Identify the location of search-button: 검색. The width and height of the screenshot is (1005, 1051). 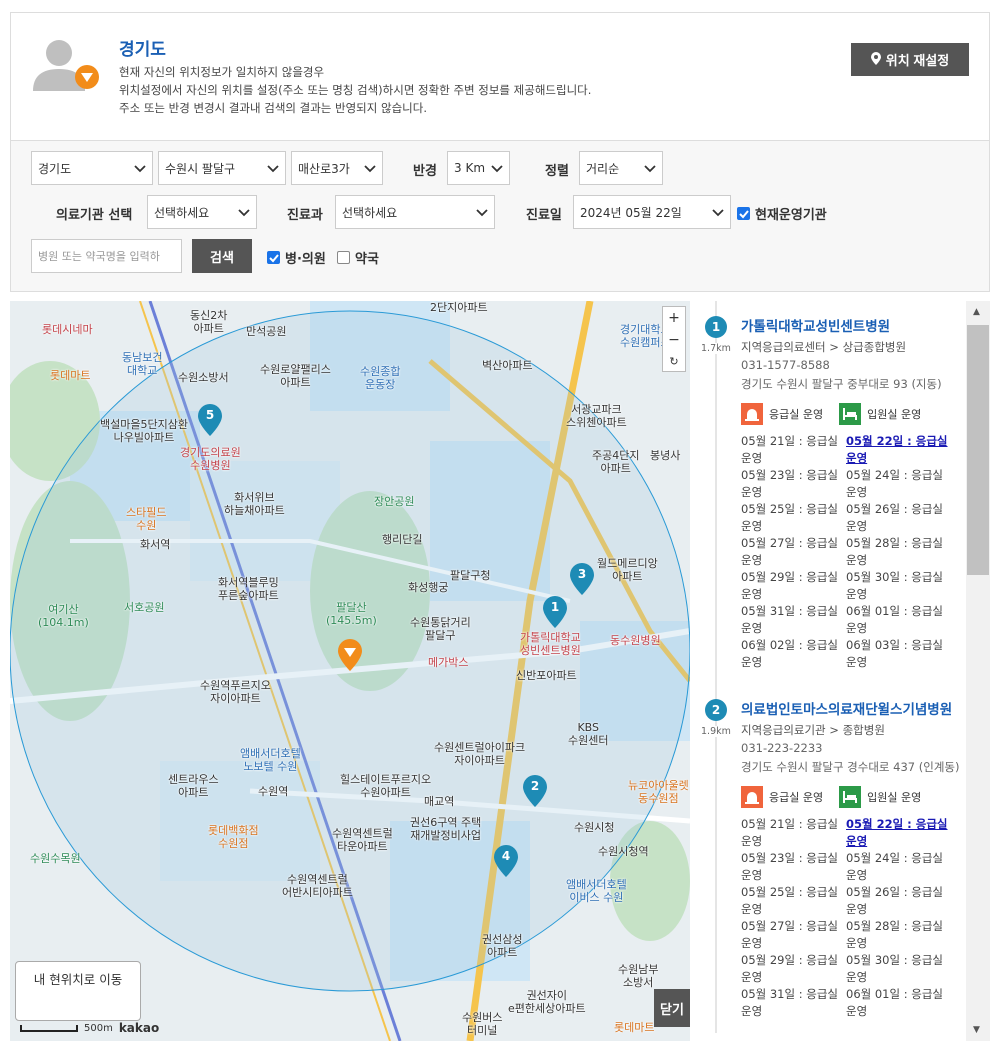
(222, 256).